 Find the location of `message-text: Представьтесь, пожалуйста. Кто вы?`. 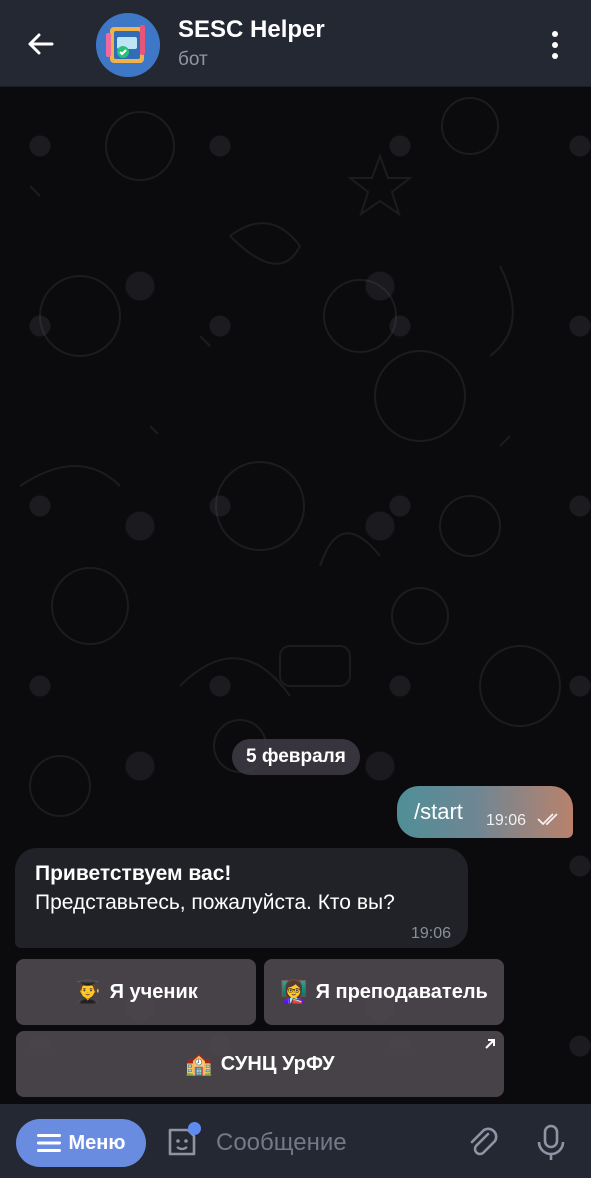

message-text: Представьтесь, пожалуйста. Кто вы? is located at coordinates (215, 902).